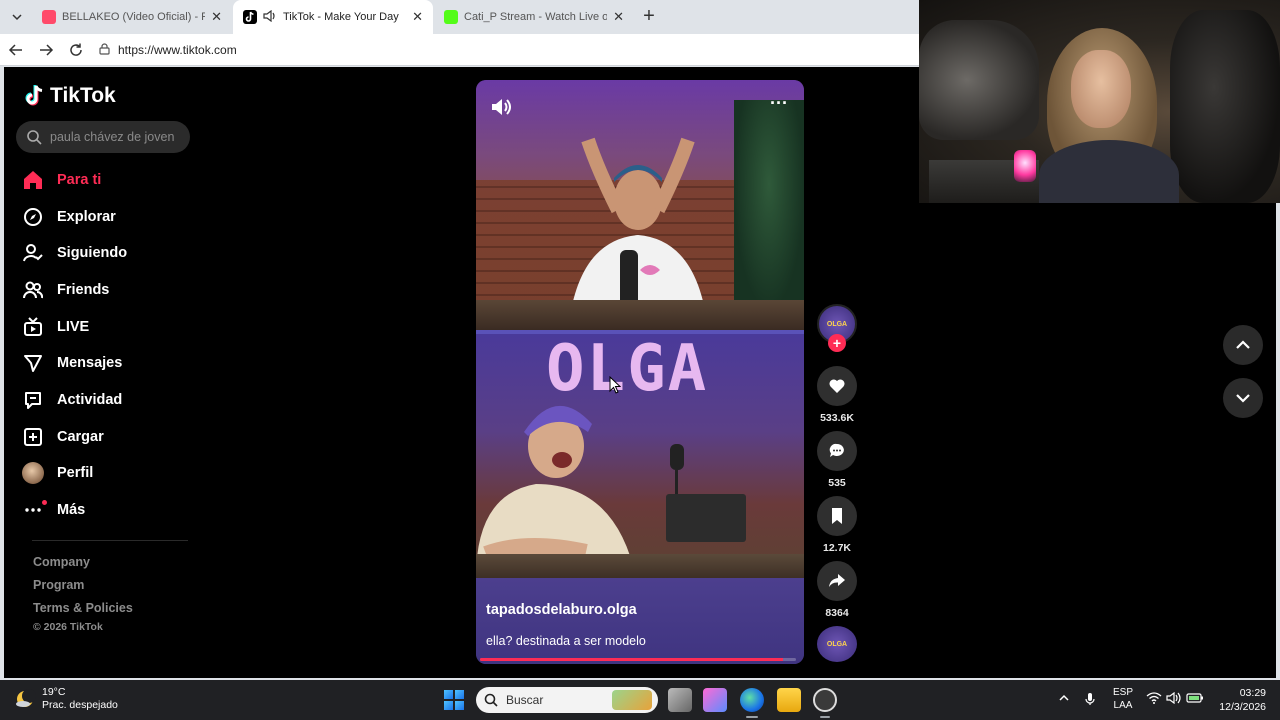  What do you see at coordinates (341, 17) in the screenshot?
I see `tab-title: TikTok - Make Your Day` at bounding box center [341, 17].